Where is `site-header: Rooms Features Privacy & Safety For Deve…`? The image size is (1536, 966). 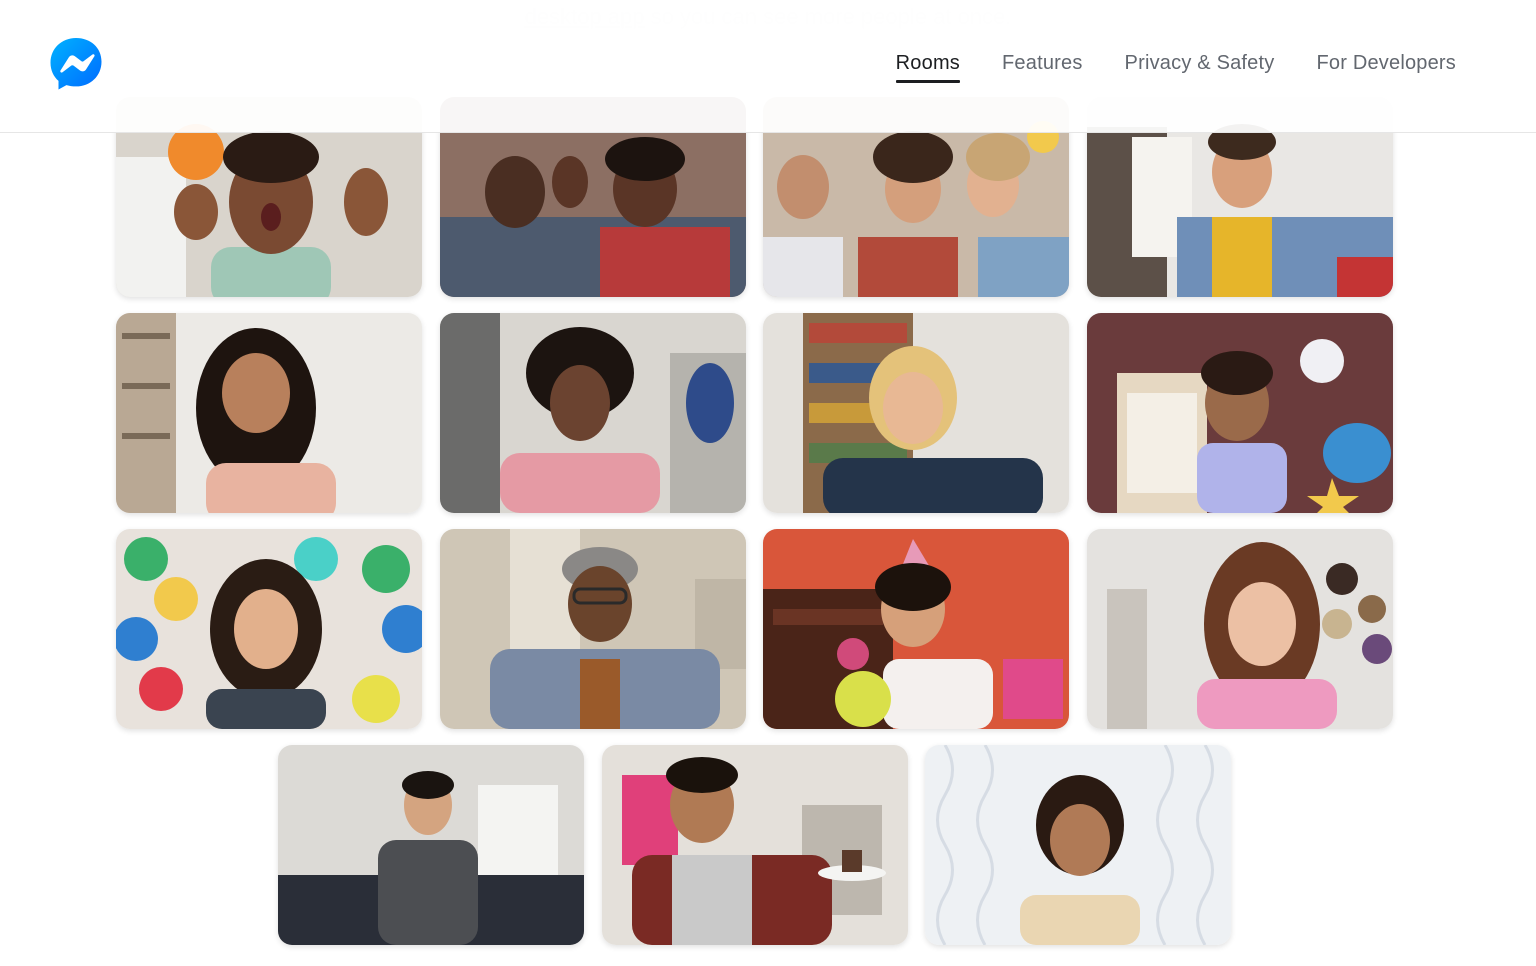 site-header: Rooms Features Privacy & Safety For Deve… is located at coordinates (768, 66).